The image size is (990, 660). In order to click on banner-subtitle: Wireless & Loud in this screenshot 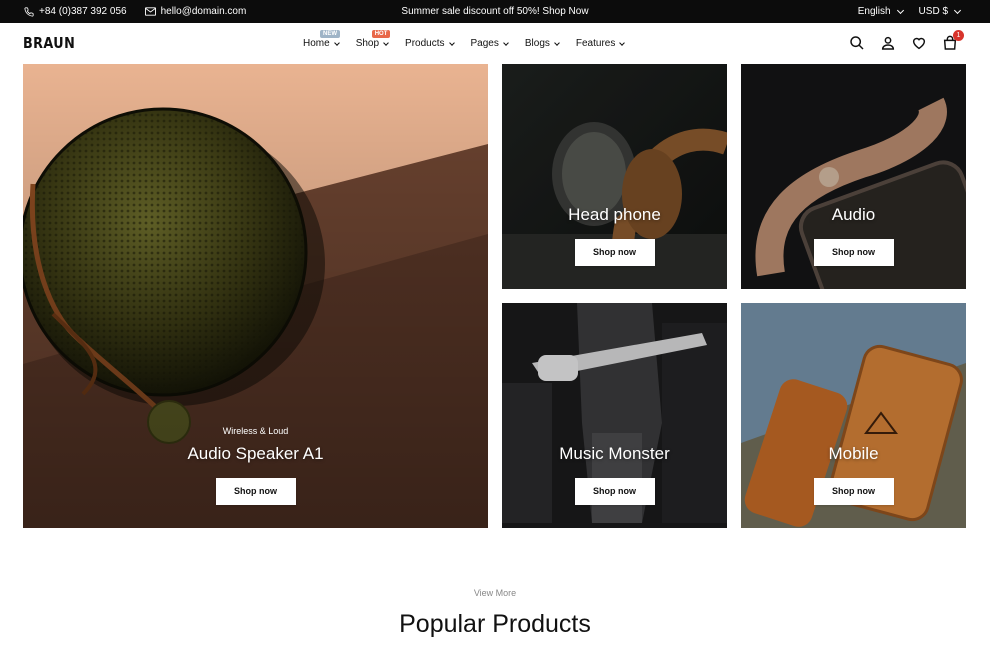, I will do `click(255, 431)`.